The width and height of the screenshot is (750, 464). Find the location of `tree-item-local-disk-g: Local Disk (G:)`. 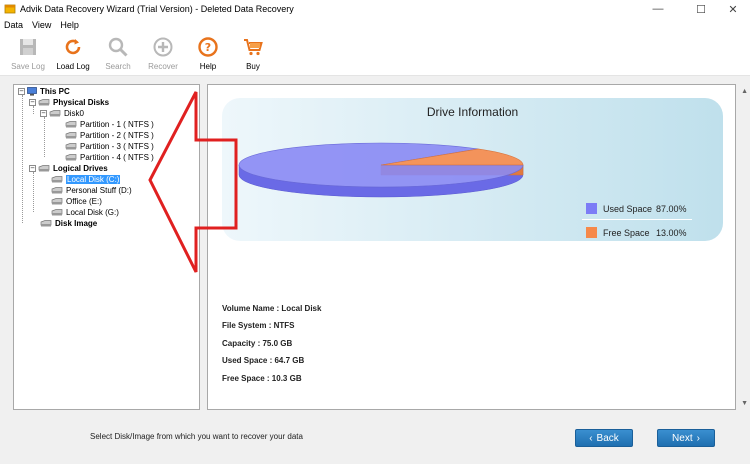

tree-item-local-disk-g: Local Disk (G:) is located at coordinates (85, 212).